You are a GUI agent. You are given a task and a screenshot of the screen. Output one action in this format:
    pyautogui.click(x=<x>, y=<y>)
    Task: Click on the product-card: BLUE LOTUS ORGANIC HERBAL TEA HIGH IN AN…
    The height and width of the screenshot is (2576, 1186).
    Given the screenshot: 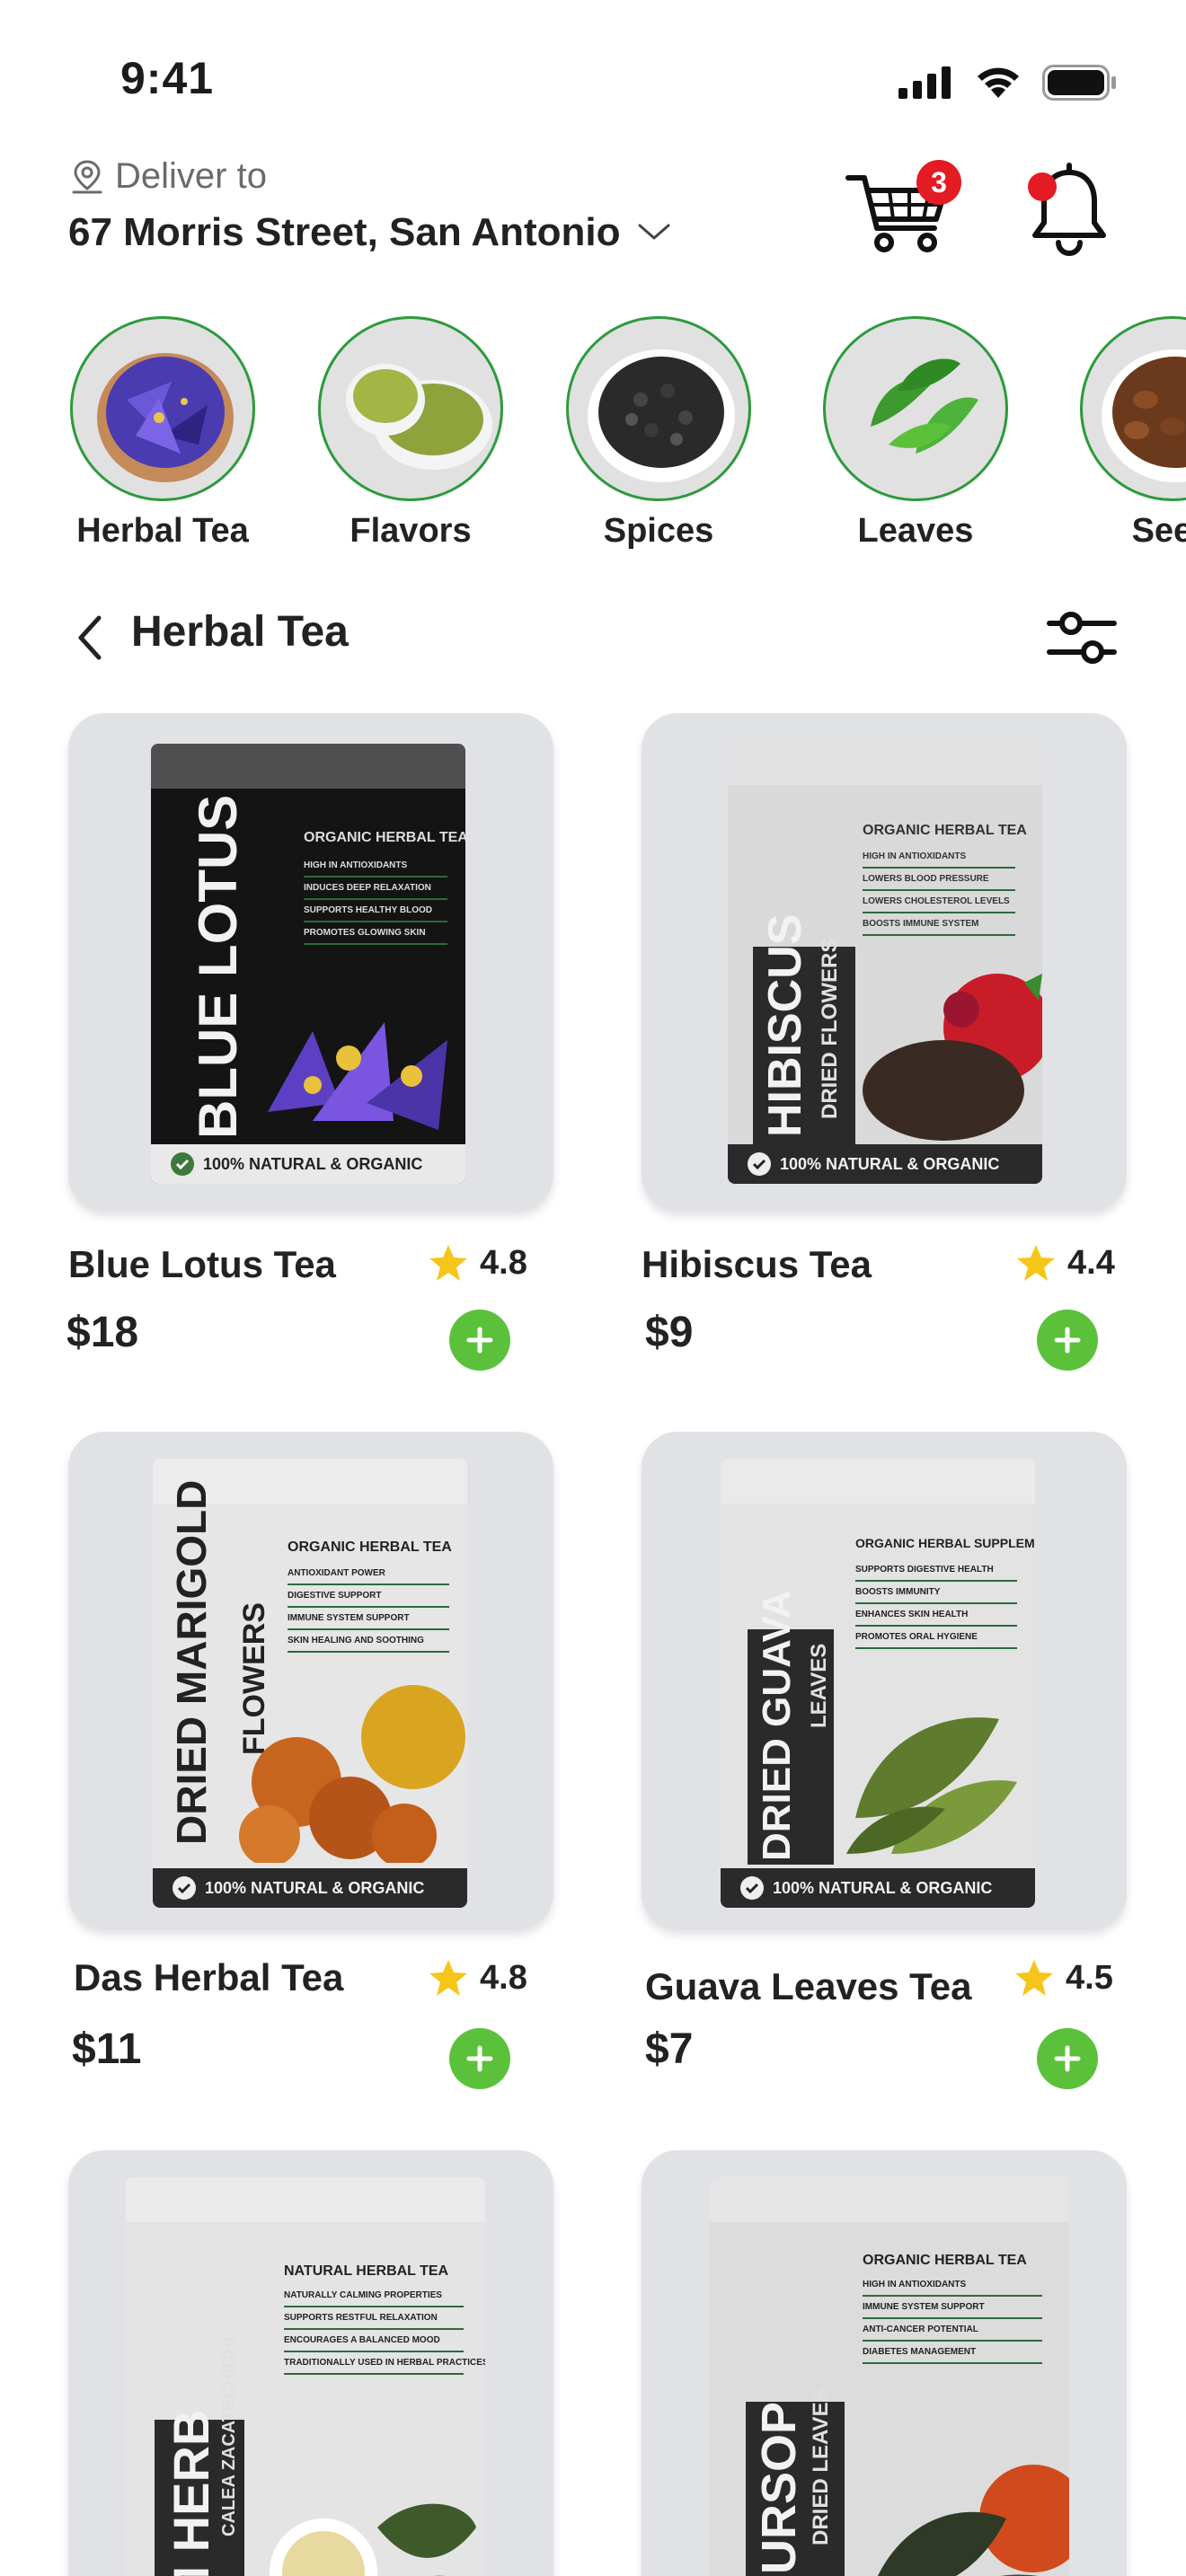 What is the action you would take?
    pyautogui.click(x=309, y=1042)
    